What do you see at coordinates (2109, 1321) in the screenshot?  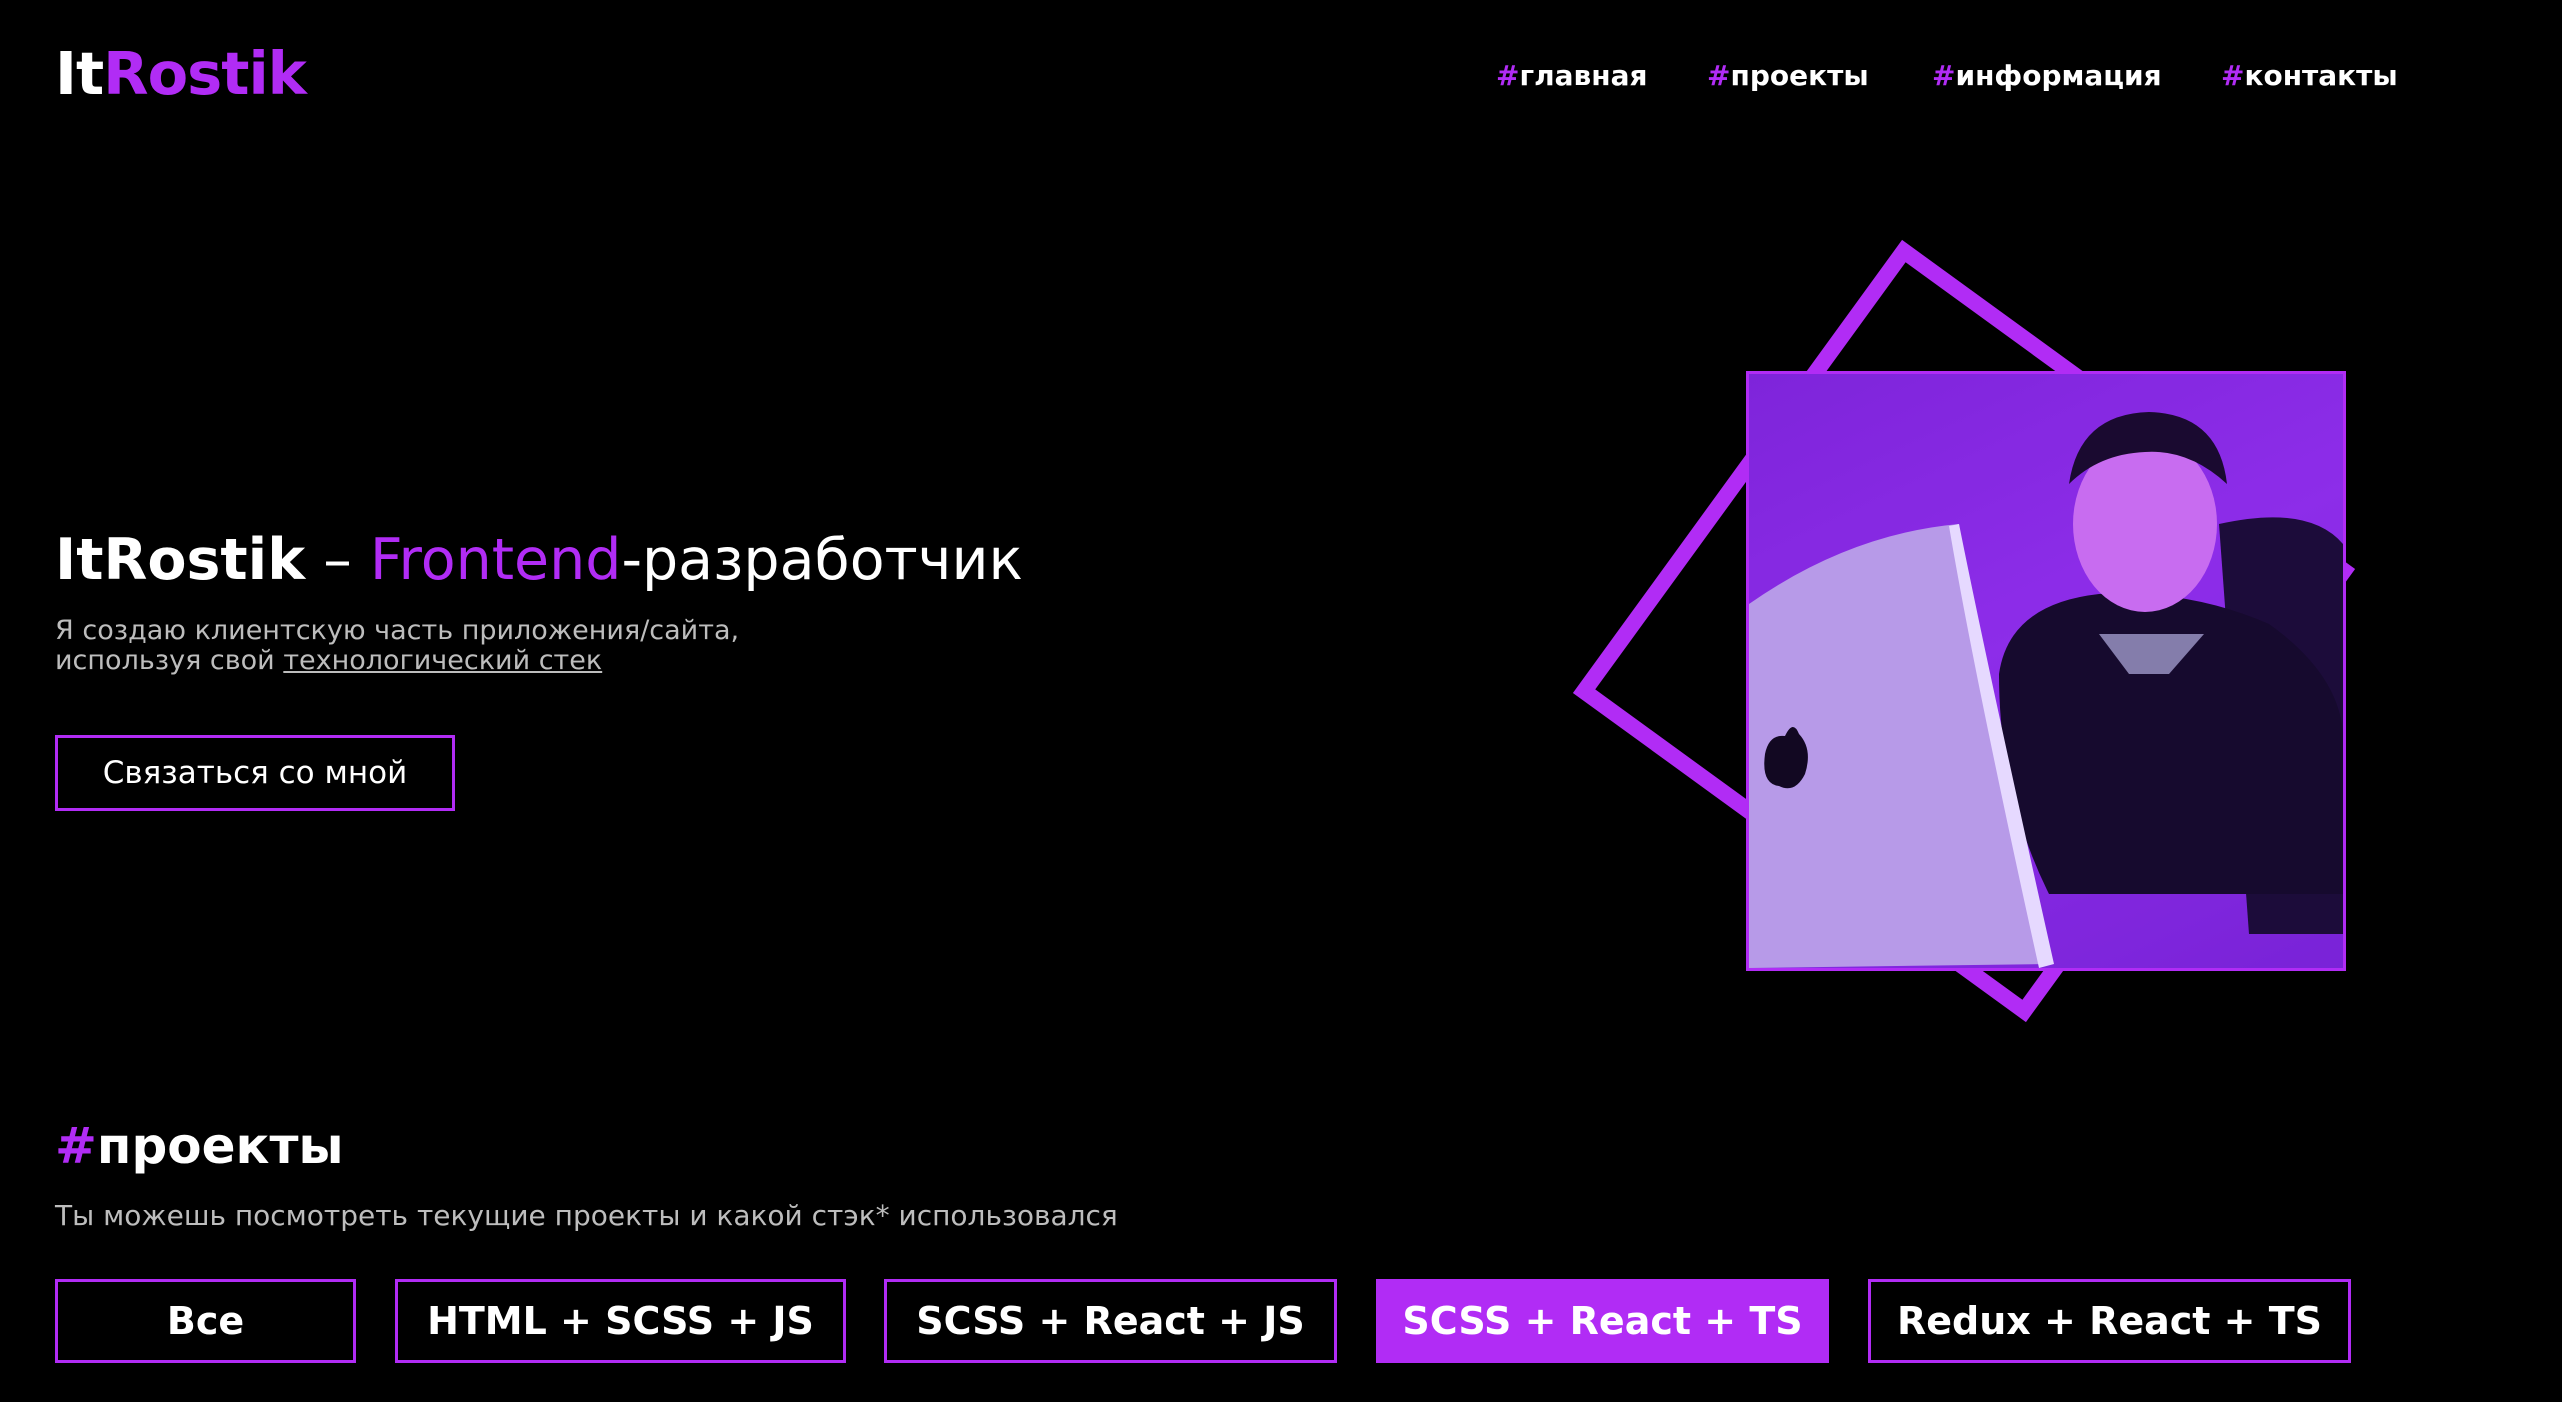 I see `filter-redux-react-ts-button: Redux + React + TS` at bounding box center [2109, 1321].